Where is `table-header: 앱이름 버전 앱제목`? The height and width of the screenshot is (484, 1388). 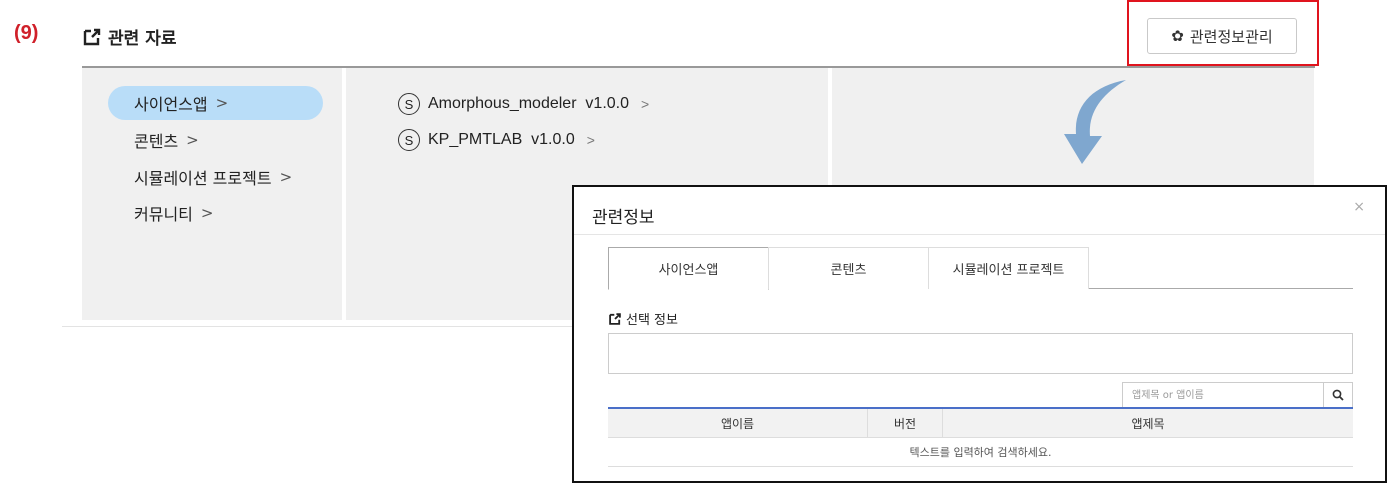 table-header: 앱이름 버전 앱제목 is located at coordinates (980, 422).